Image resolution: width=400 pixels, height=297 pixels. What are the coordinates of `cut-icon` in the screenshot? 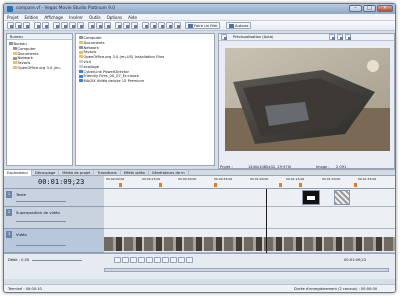 It's located at (56, 25).